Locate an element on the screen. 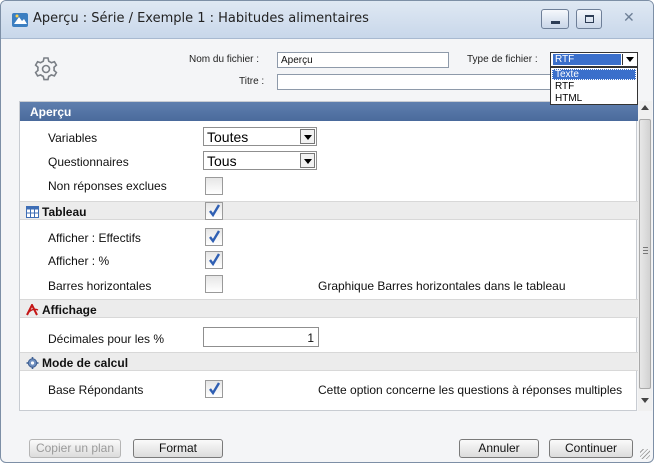 The width and height of the screenshot is (654, 463). maximize-button is located at coordinates (589, 19).